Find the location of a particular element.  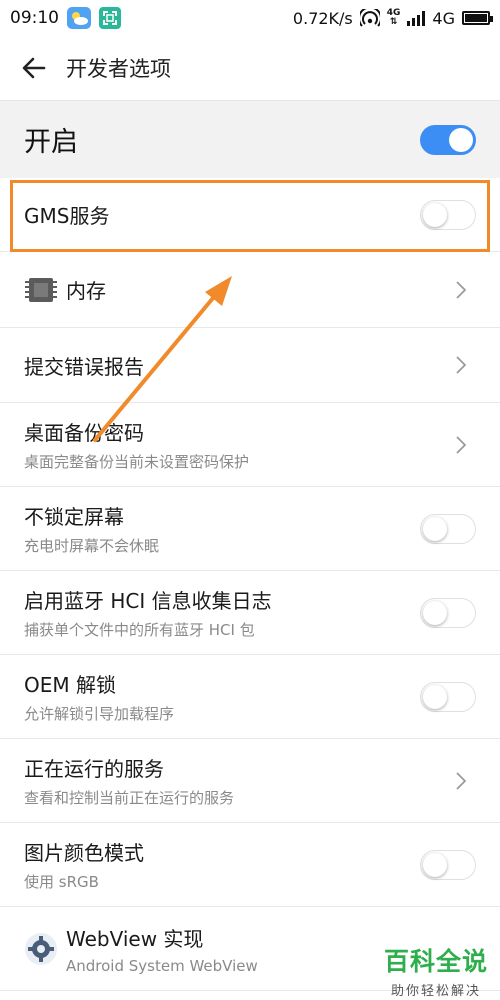

back-button is located at coordinates (34, 68).